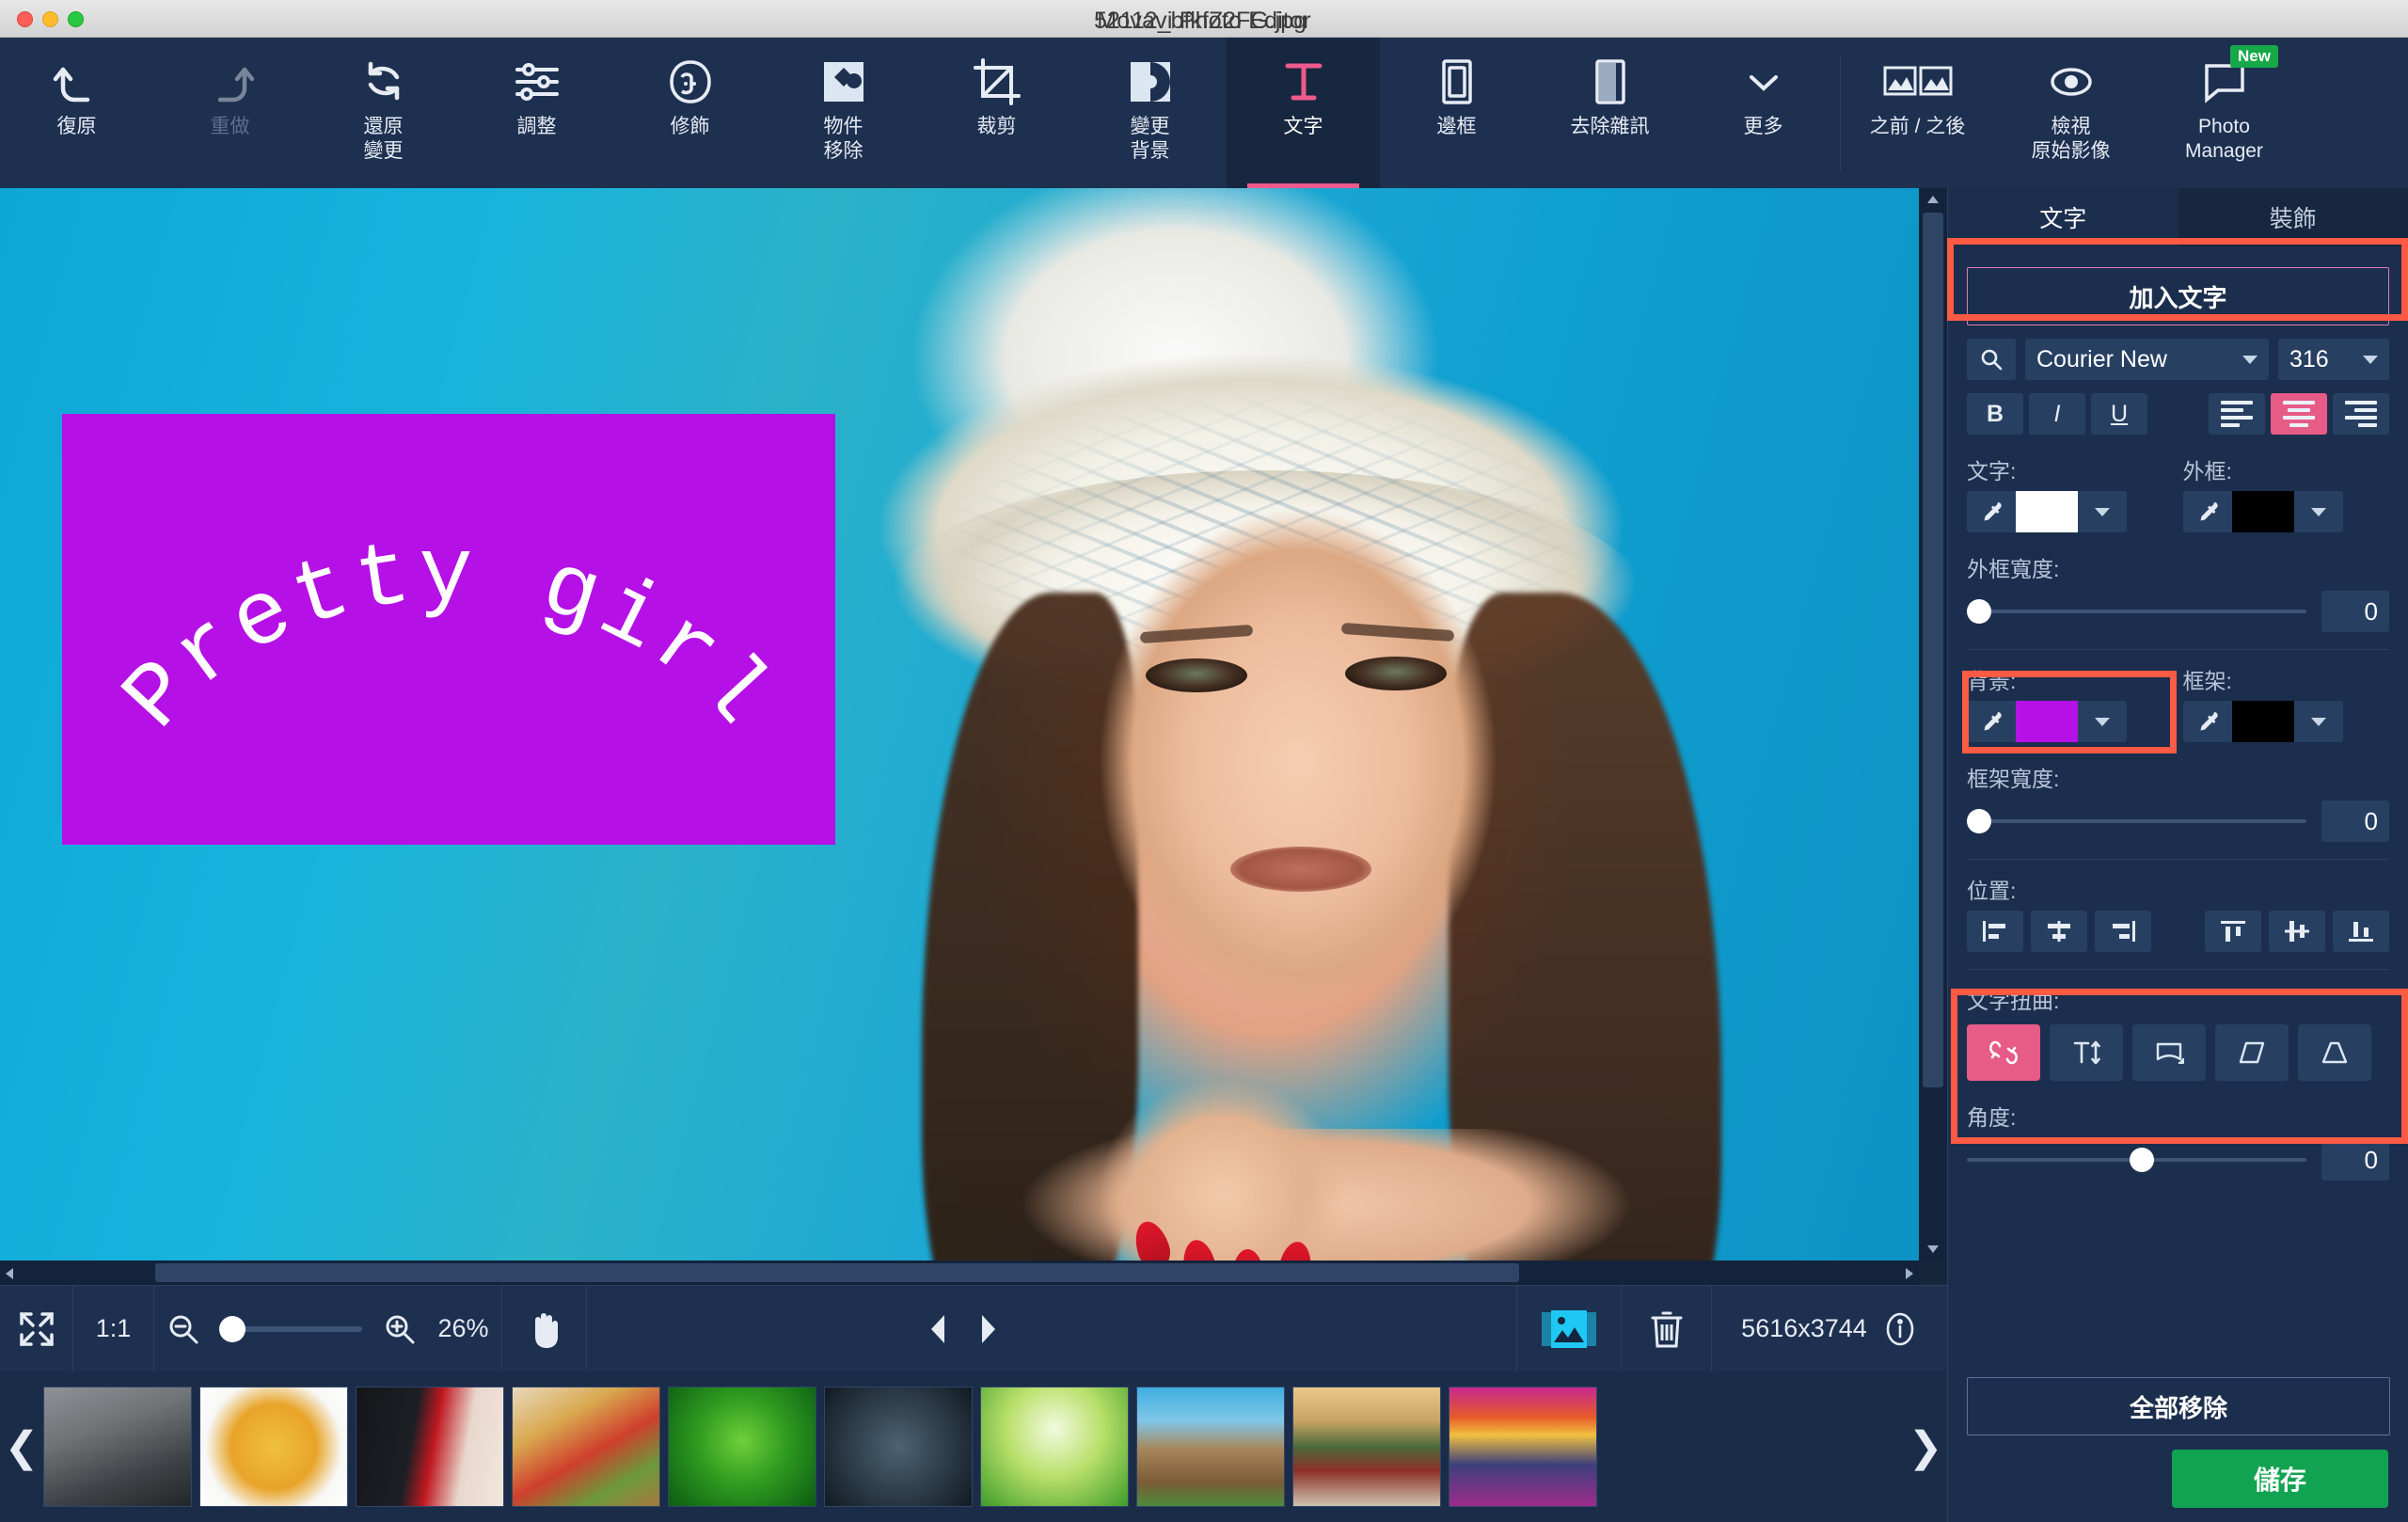 The width and height of the screenshot is (2408, 1522). Describe the element at coordinates (2263, 722) in the screenshot. I see `frame-color-swatch` at that location.